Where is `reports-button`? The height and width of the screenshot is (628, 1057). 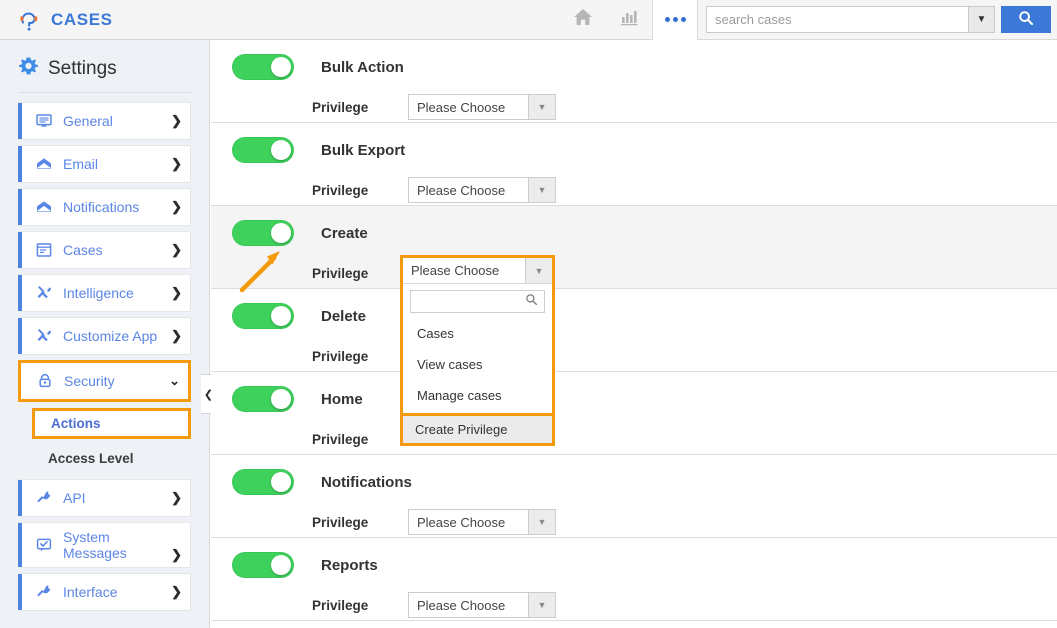 reports-button is located at coordinates (629, 20).